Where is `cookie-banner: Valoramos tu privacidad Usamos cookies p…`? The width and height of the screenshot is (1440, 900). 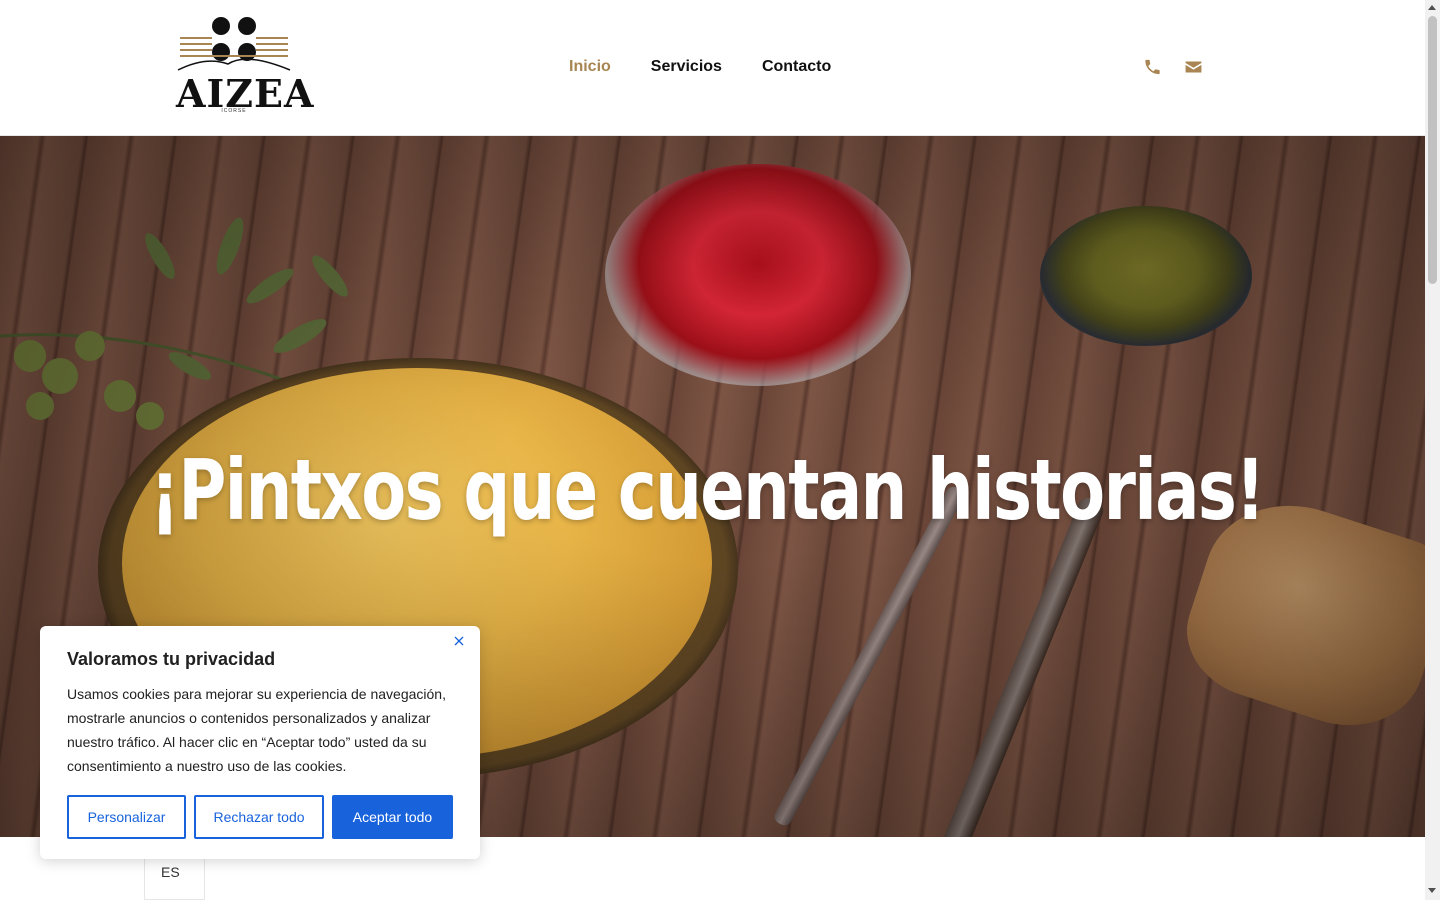 cookie-banner: Valoramos tu privacidad Usamos cookies p… is located at coordinates (260, 742).